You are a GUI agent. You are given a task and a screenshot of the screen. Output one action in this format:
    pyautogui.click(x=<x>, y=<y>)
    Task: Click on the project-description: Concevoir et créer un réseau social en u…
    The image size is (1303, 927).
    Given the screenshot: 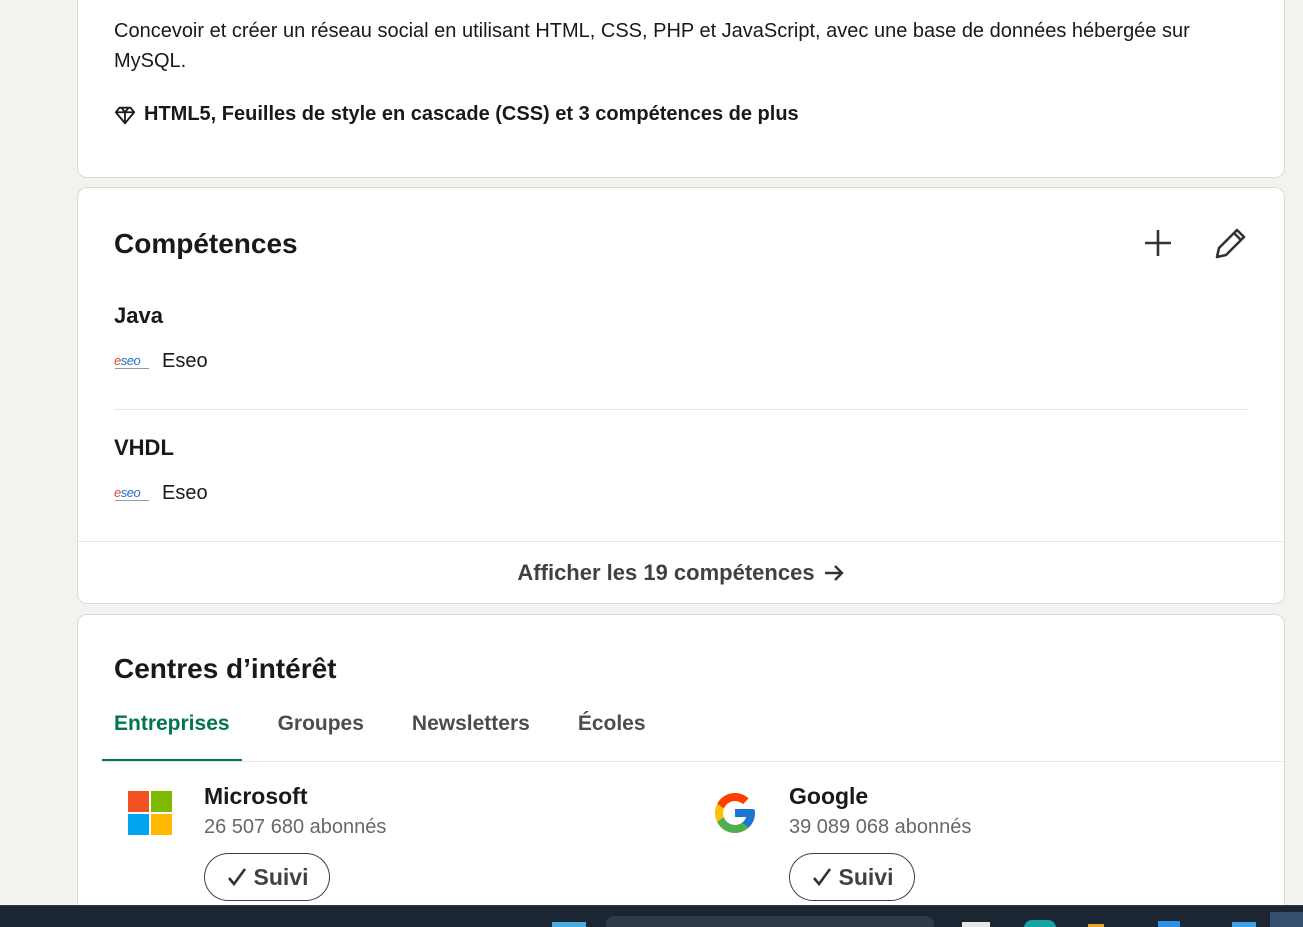 What is the action you would take?
    pyautogui.click(x=652, y=46)
    